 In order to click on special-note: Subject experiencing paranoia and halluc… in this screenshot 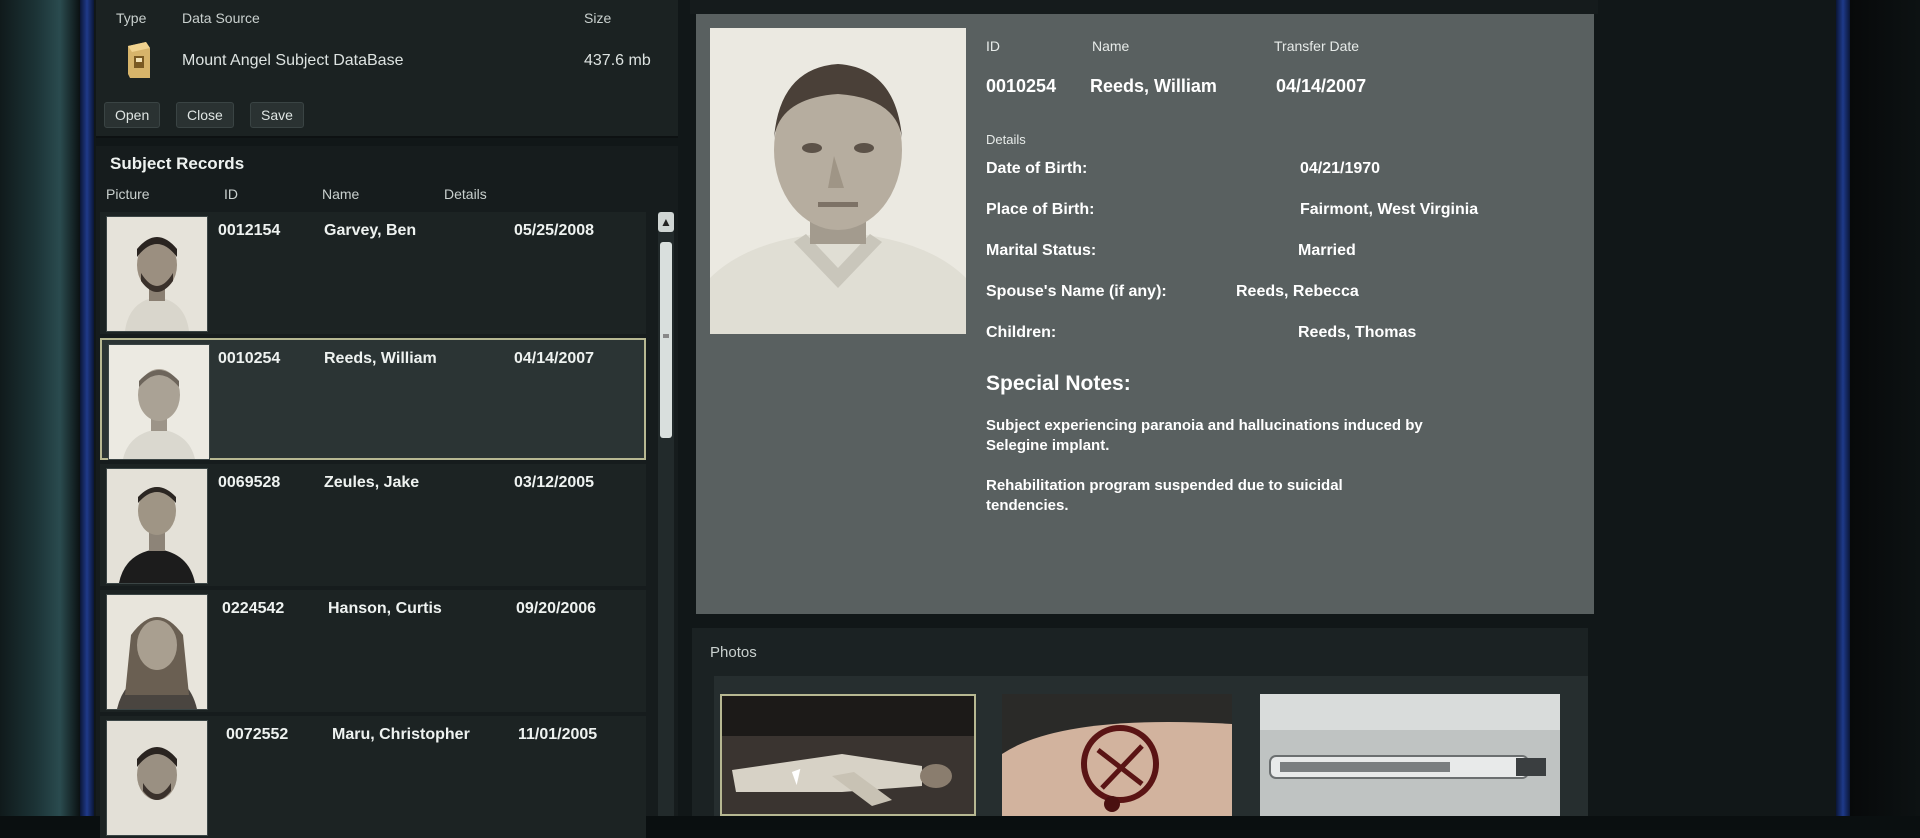, I will do `click(1204, 435)`.